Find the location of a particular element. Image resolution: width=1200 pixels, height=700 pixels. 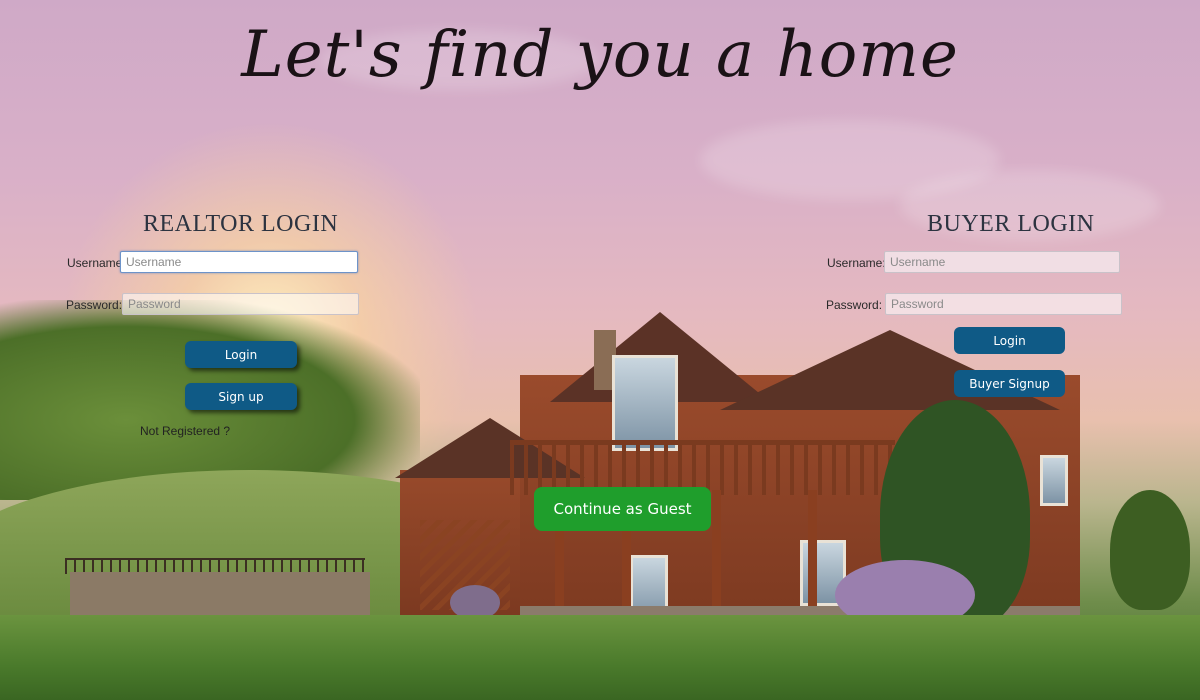

realtor-username-input is located at coordinates (239, 262).